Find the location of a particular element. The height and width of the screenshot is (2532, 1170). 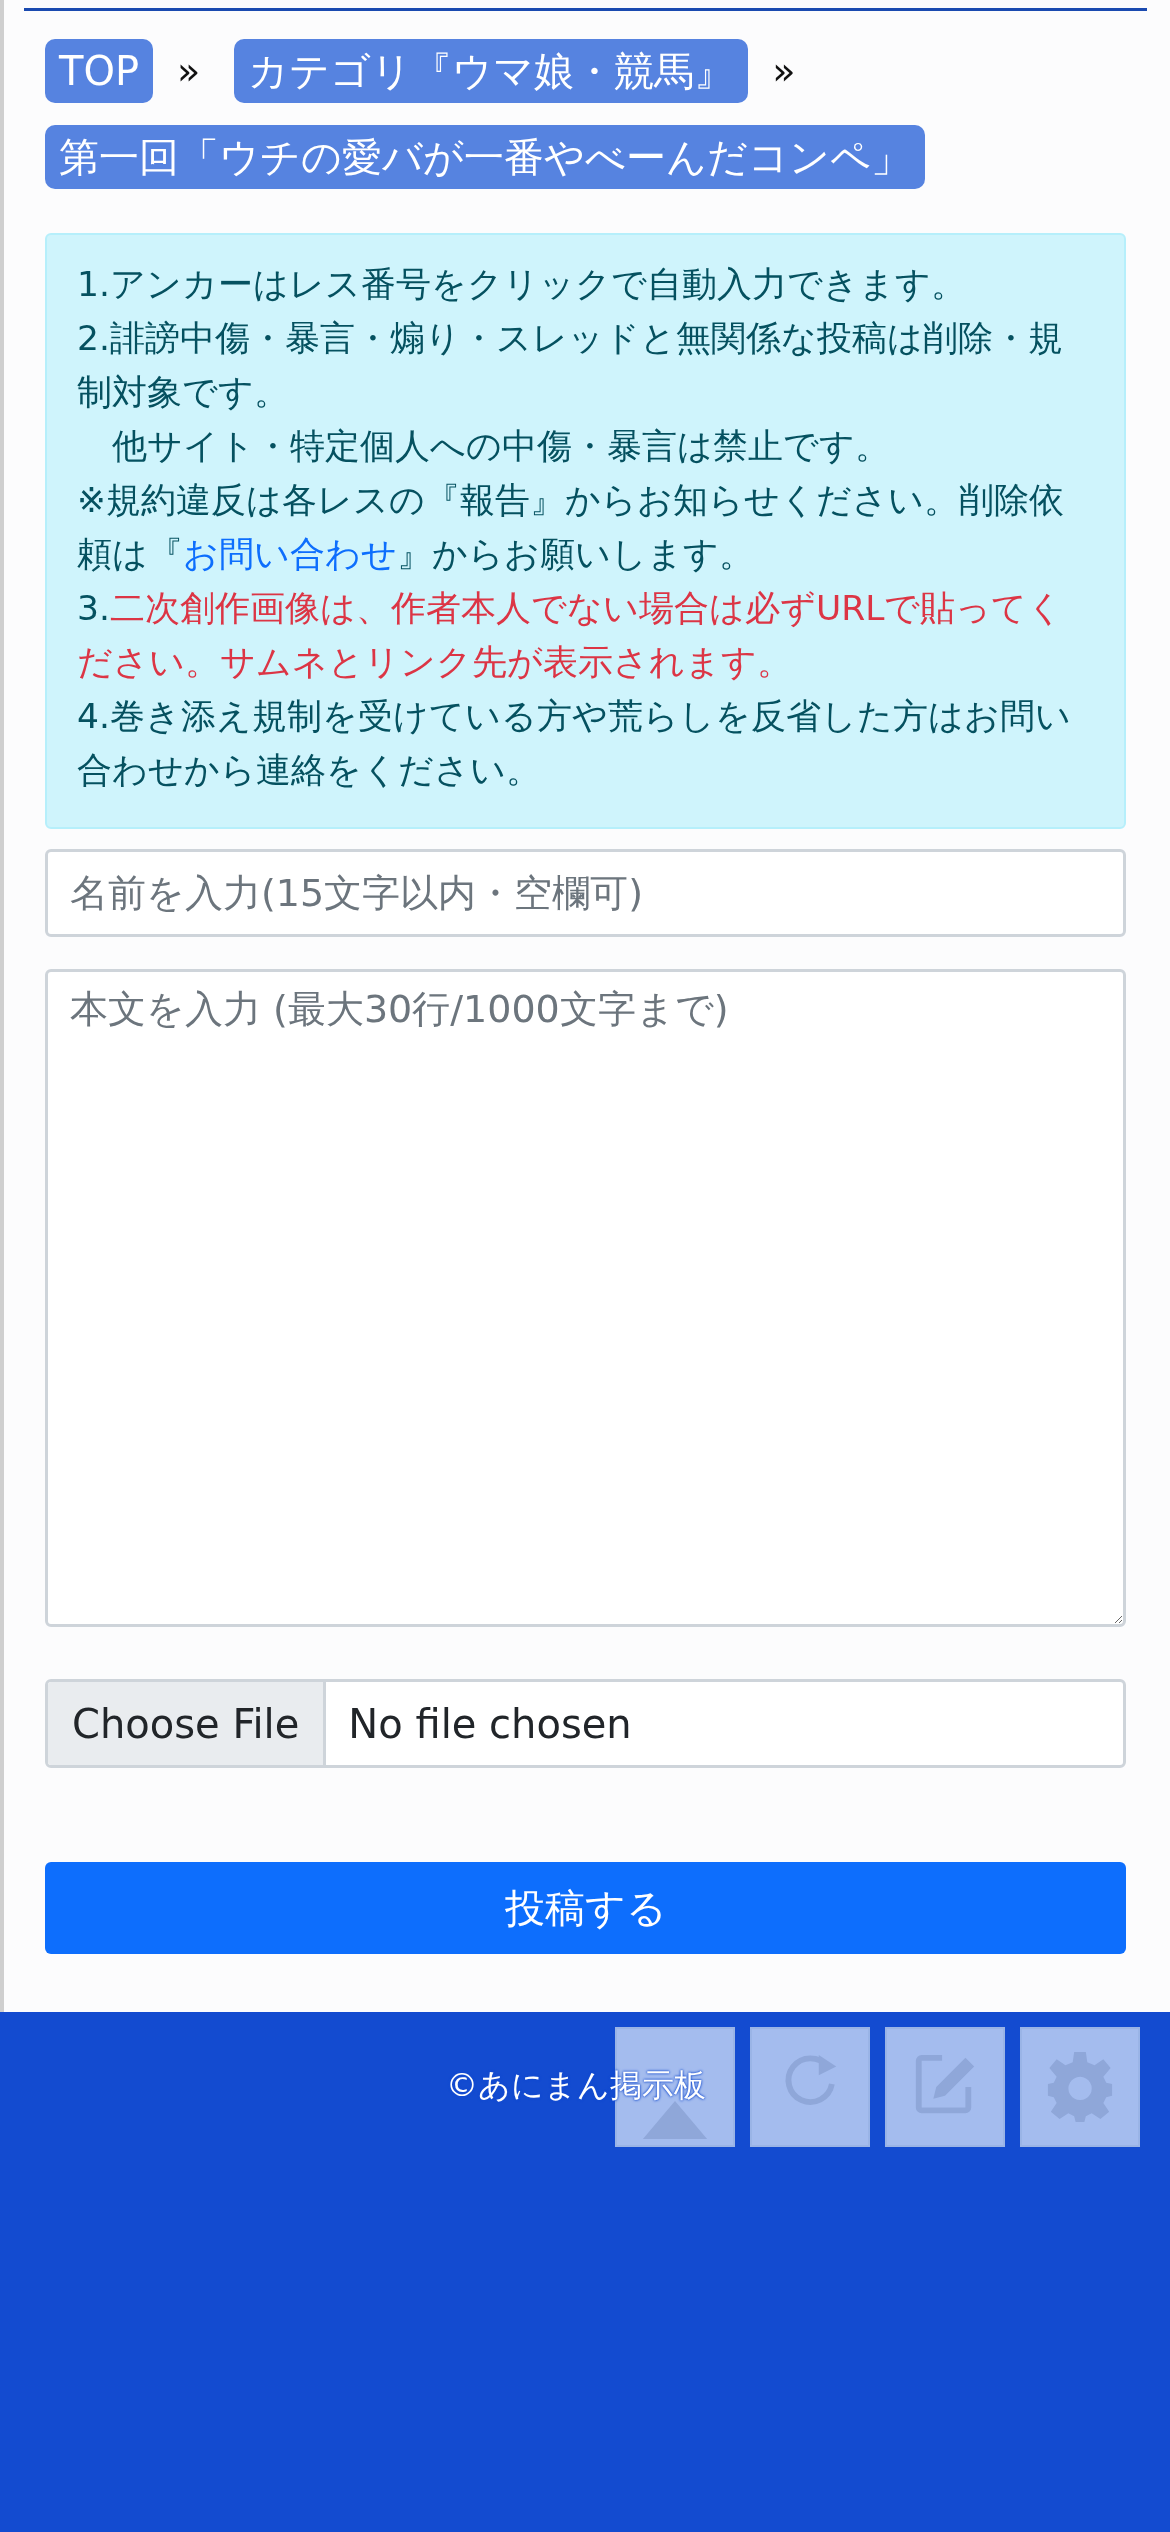

file-status-text: No file chosen is located at coordinates (490, 1724).